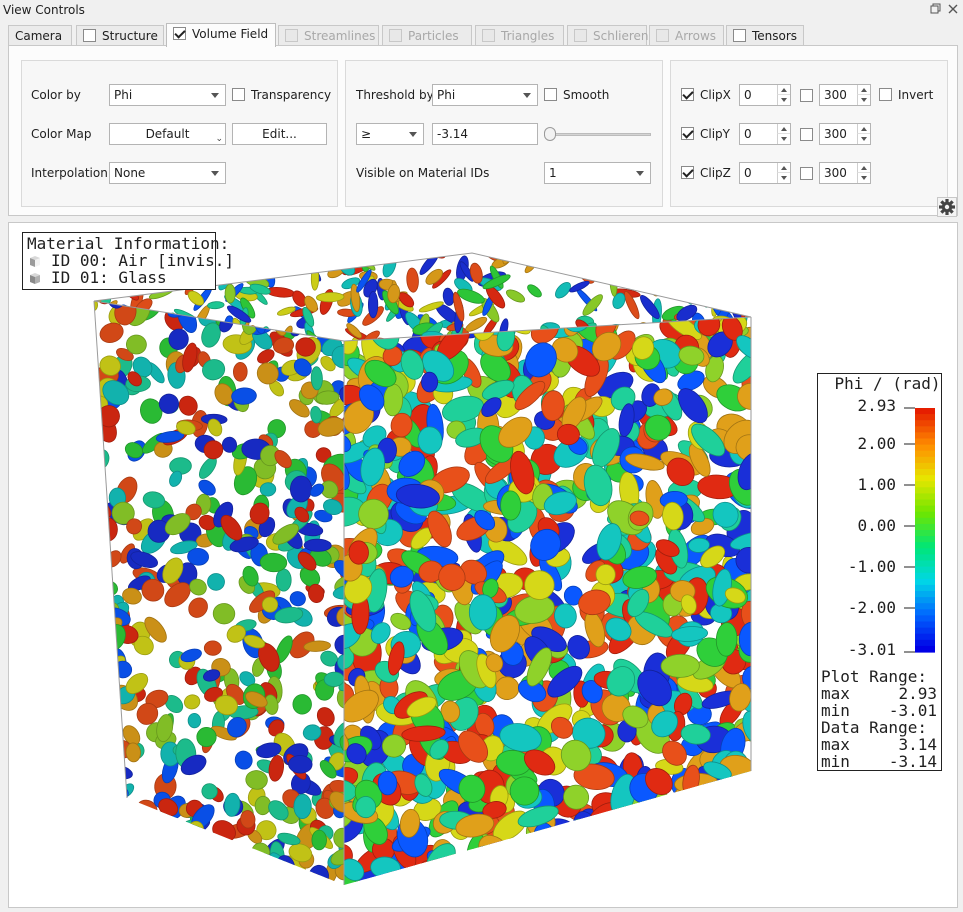 The height and width of the screenshot is (912, 963). I want to click on threshold-by-dropdown: Phi, so click(485, 95).